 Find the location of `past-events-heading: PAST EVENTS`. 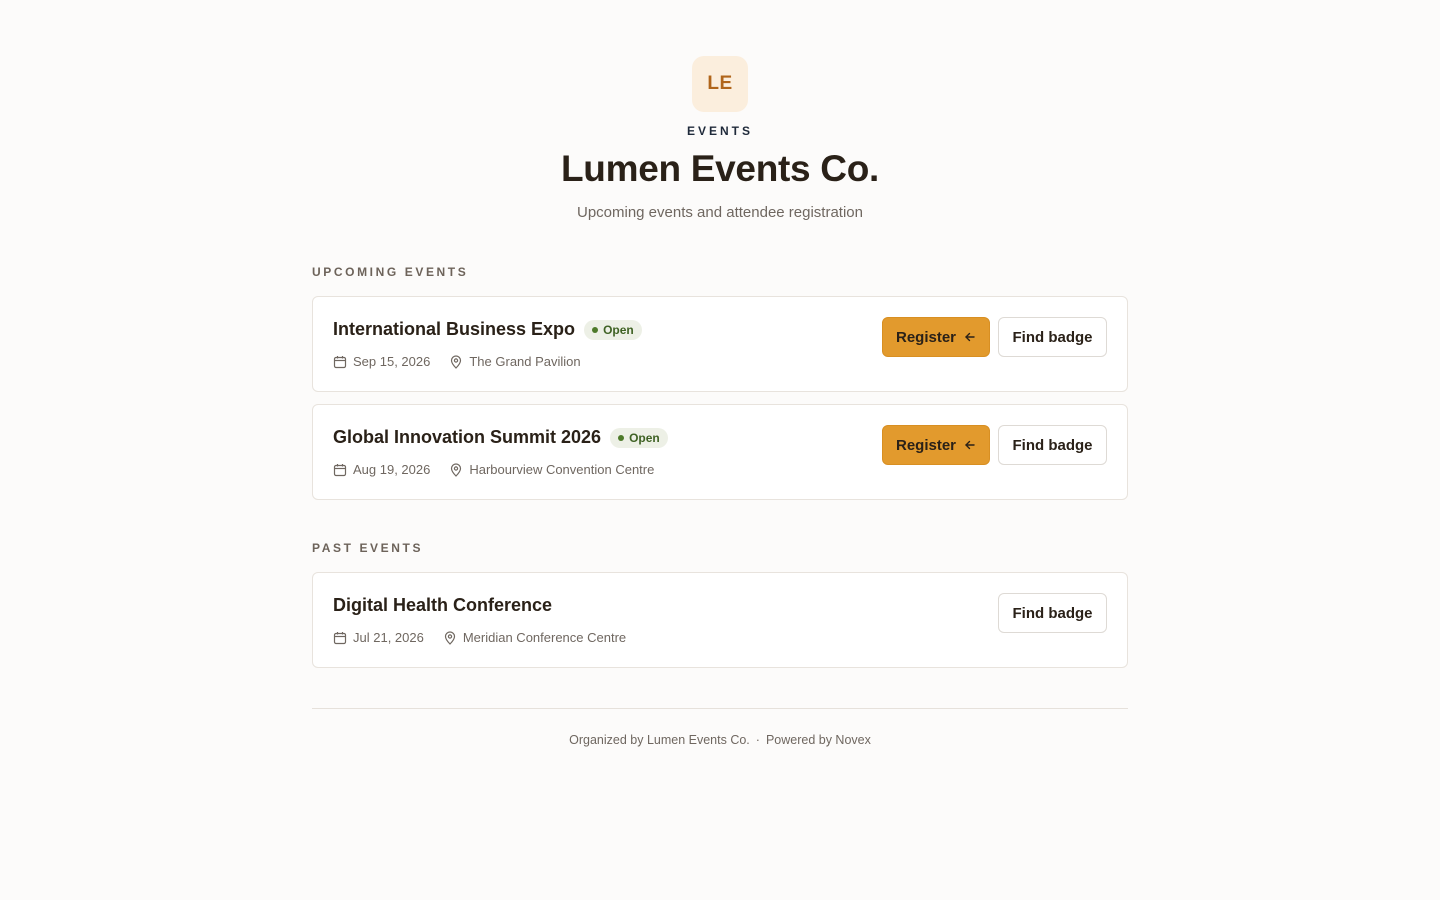

past-events-heading: PAST EVENTS is located at coordinates (368, 548).